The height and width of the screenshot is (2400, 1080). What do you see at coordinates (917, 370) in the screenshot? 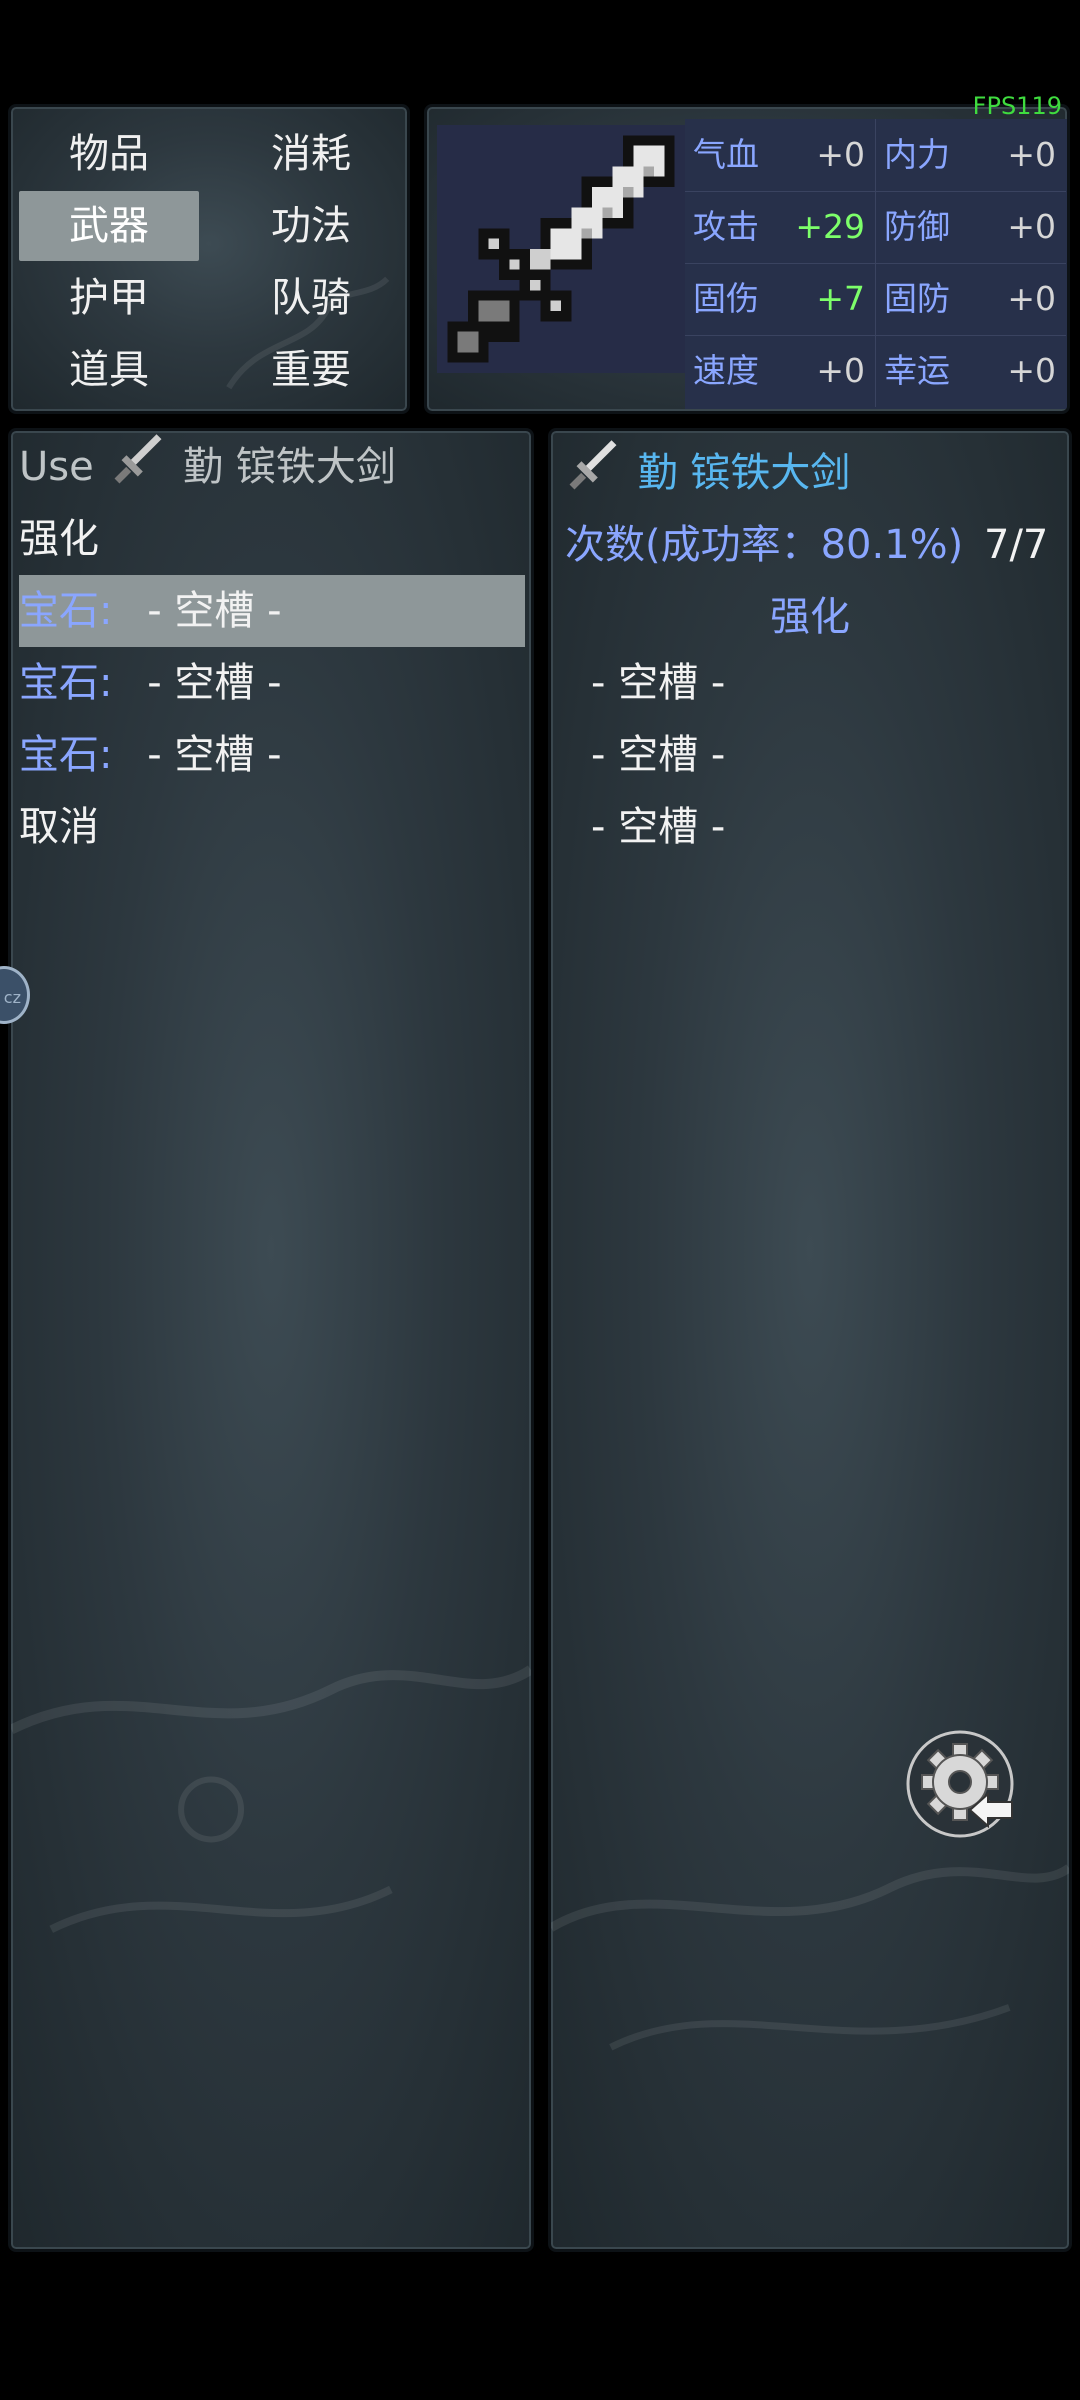
I see `stat-label: 幸运` at bounding box center [917, 370].